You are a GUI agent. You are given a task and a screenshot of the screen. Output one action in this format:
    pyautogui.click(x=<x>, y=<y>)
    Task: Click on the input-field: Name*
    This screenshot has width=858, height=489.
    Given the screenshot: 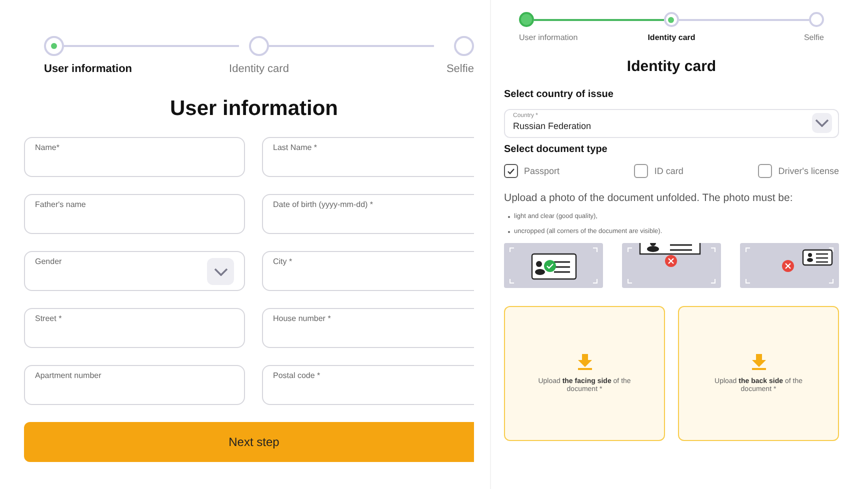 What is the action you would take?
    pyautogui.click(x=134, y=157)
    